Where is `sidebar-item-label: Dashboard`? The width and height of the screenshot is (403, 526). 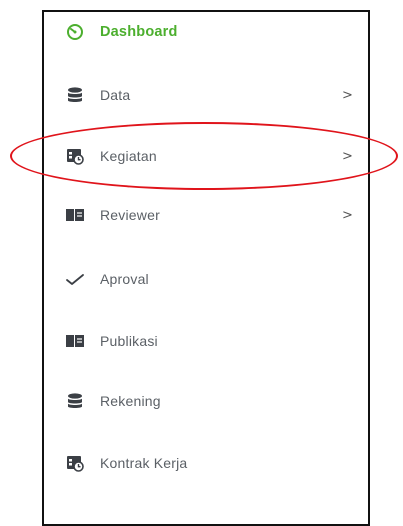
sidebar-item-label: Dashboard is located at coordinates (139, 32).